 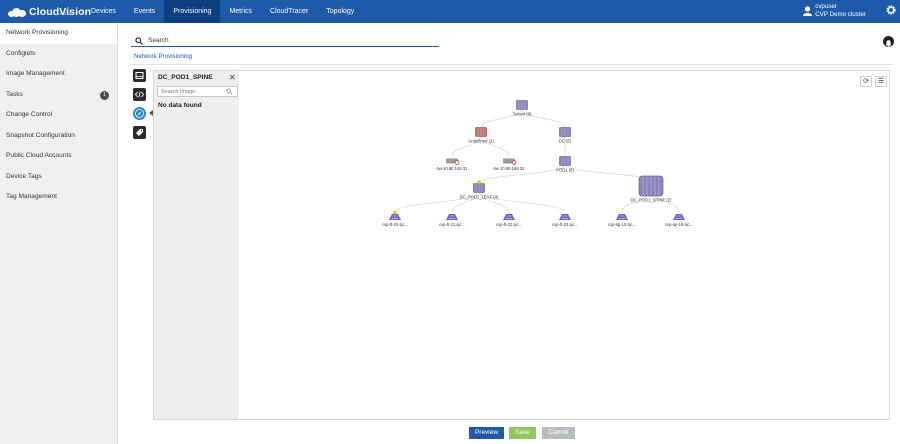 What do you see at coordinates (64, 14) in the screenshot?
I see `brand-sub: ARISTA` at bounding box center [64, 14].